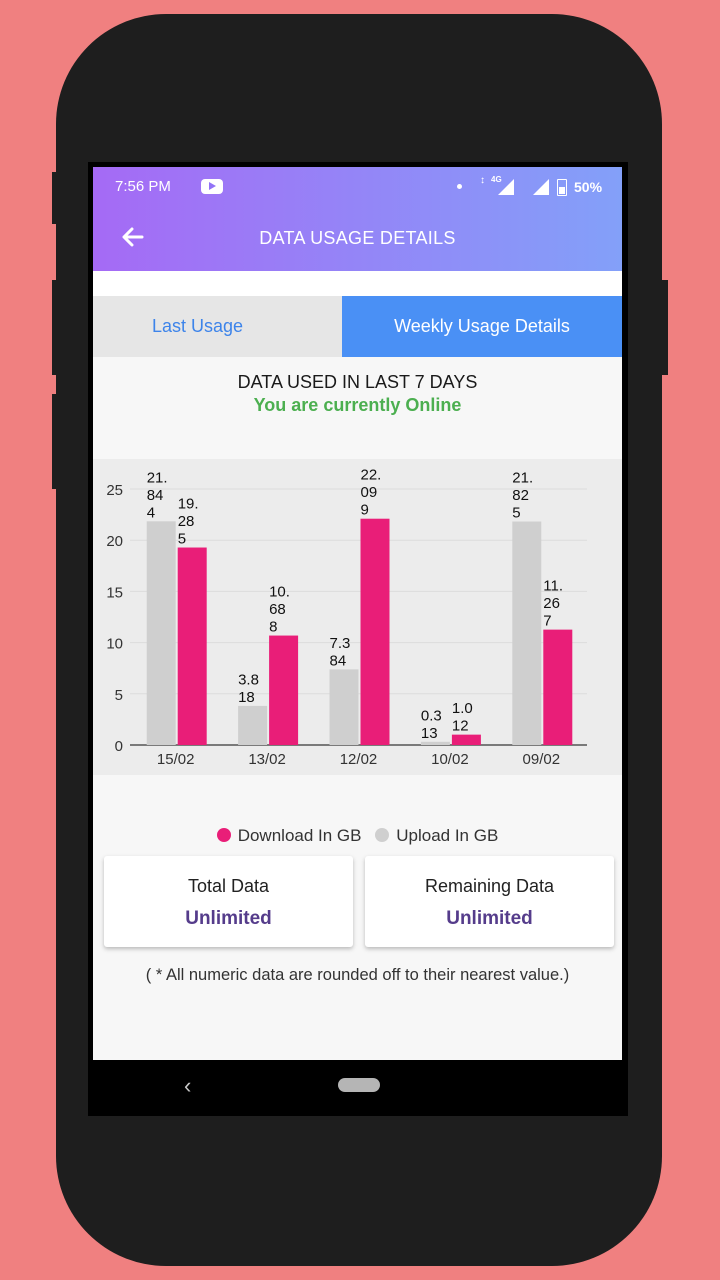 The image size is (720, 1280). What do you see at coordinates (357, 382) in the screenshot?
I see `section-heading: DATA USED IN LAST 7 DAYS` at bounding box center [357, 382].